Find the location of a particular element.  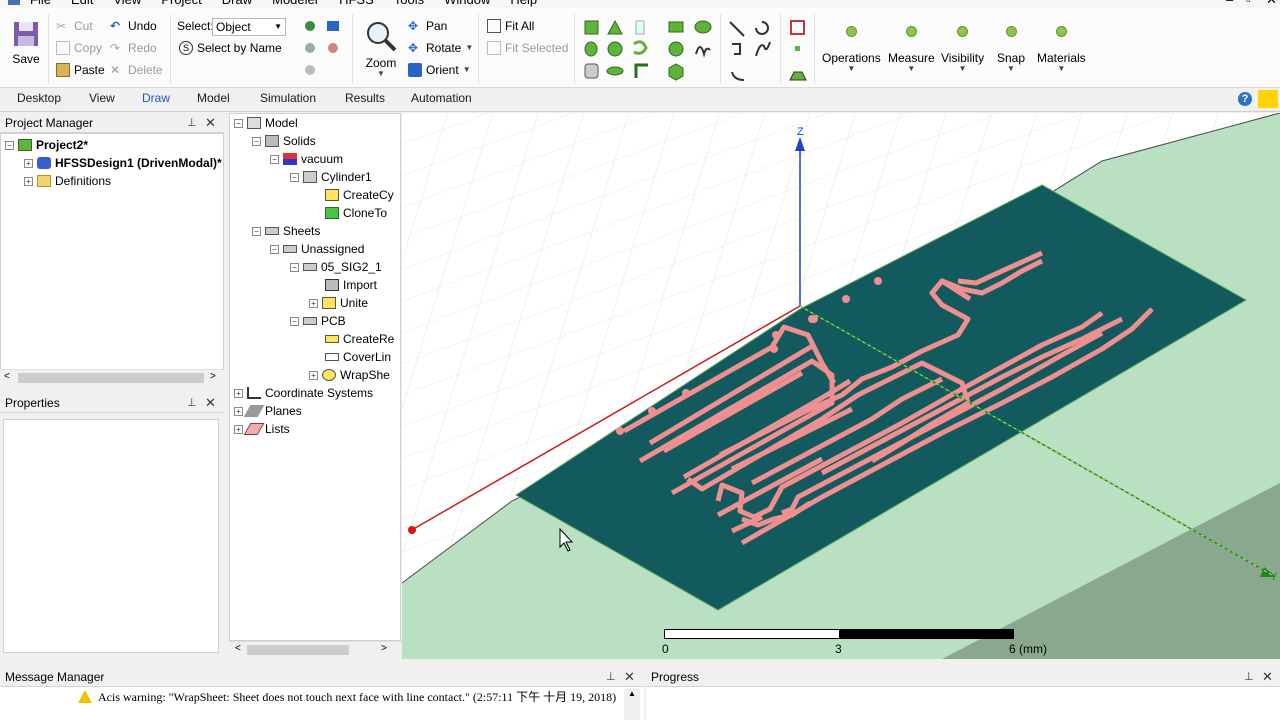

visibility-button: Visibility ▼ is located at coordinates (962, 49).